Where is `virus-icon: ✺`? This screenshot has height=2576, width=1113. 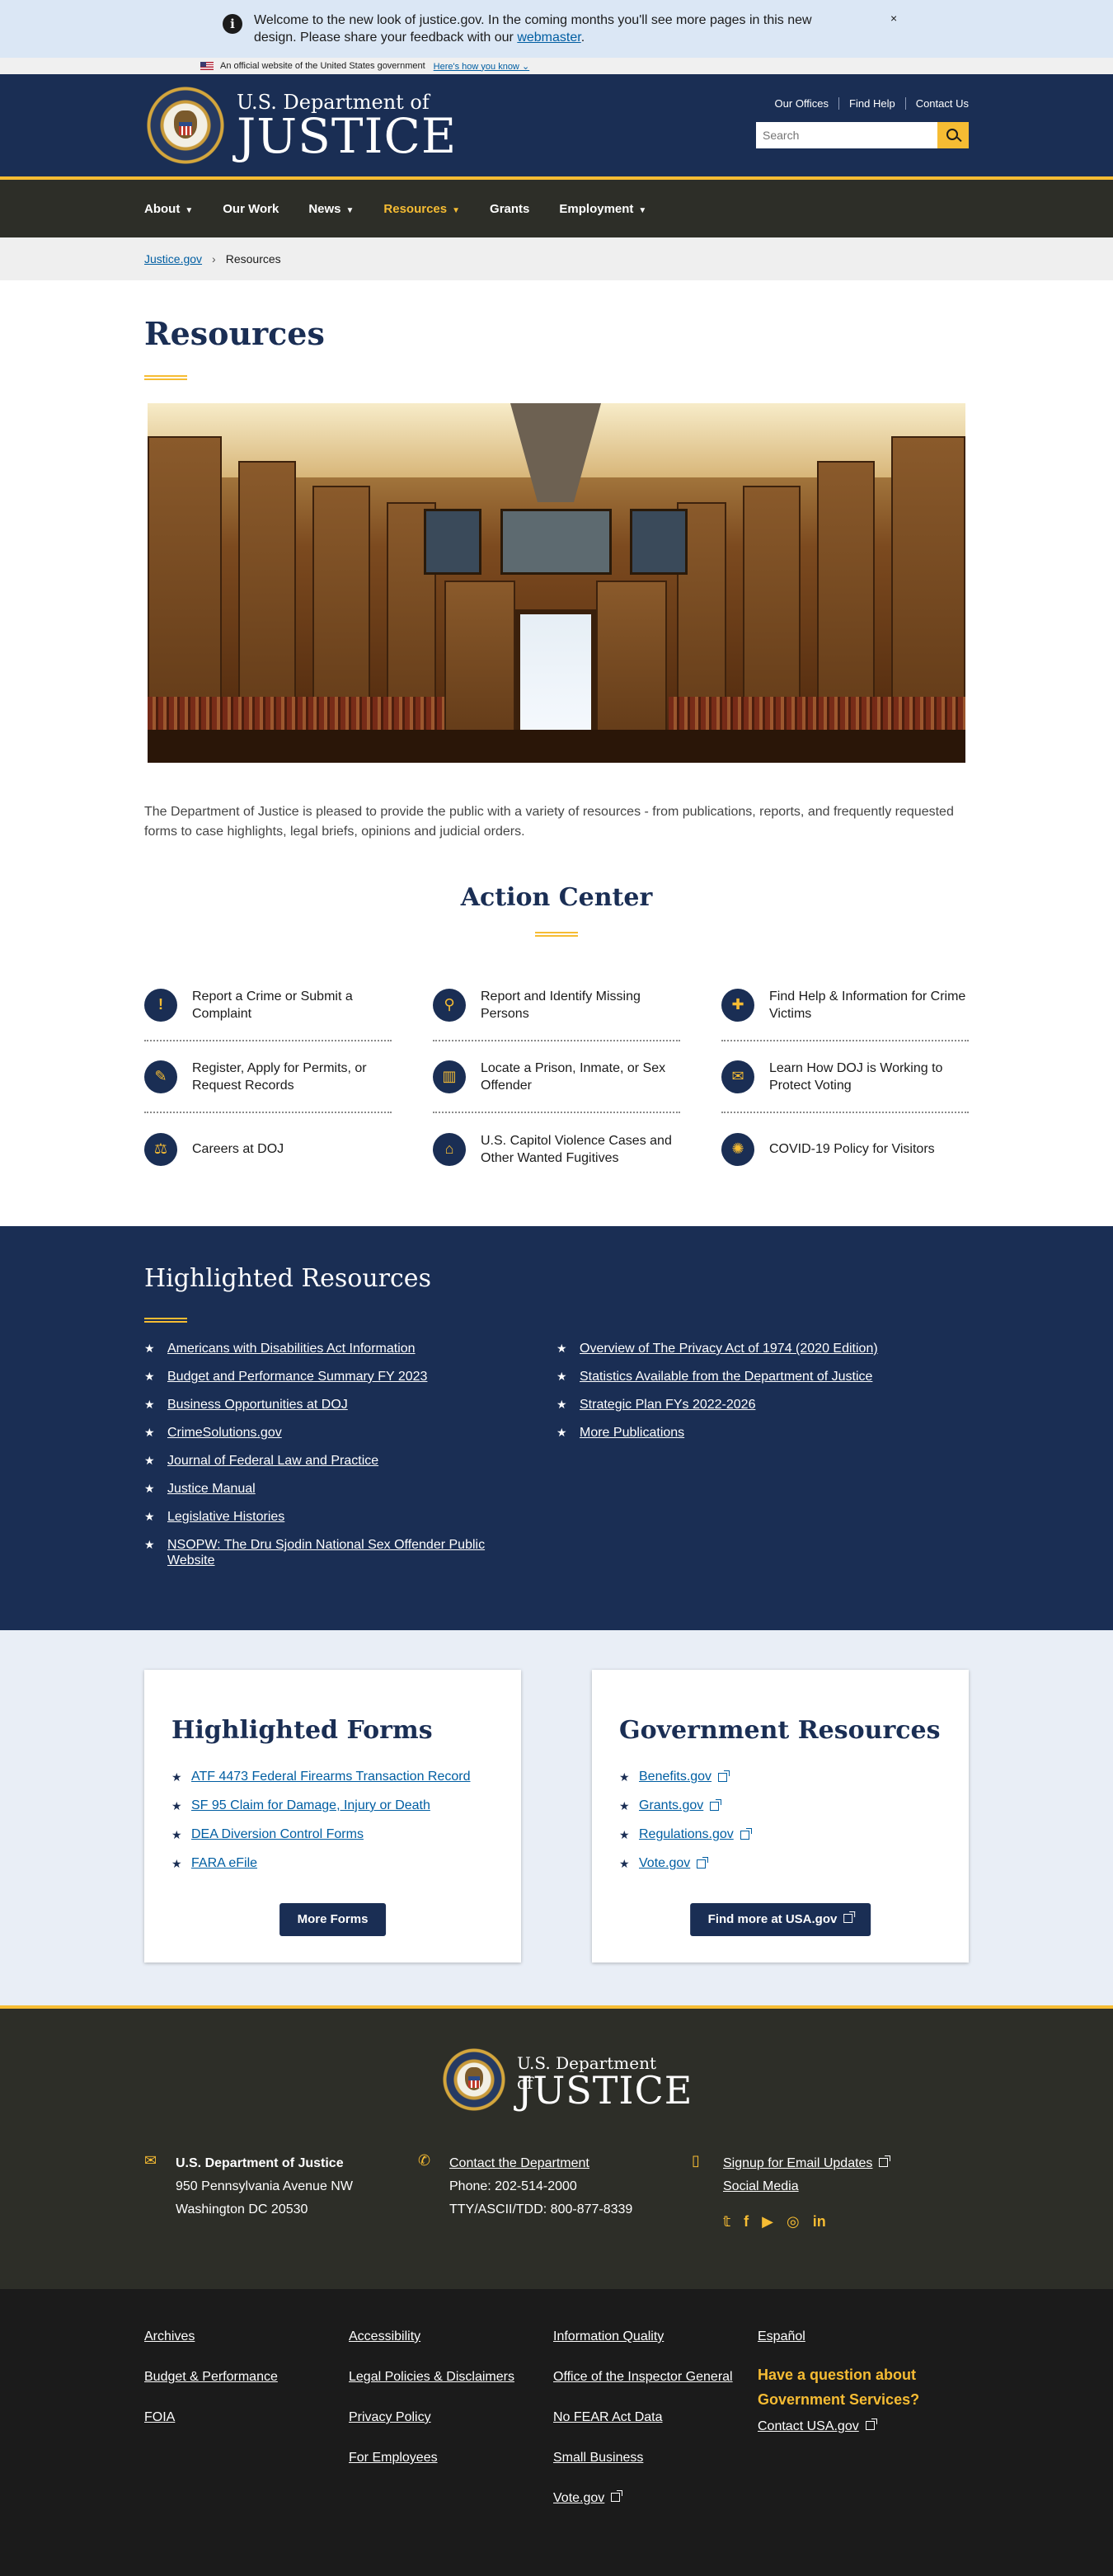 virus-icon: ✺ is located at coordinates (737, 1149).